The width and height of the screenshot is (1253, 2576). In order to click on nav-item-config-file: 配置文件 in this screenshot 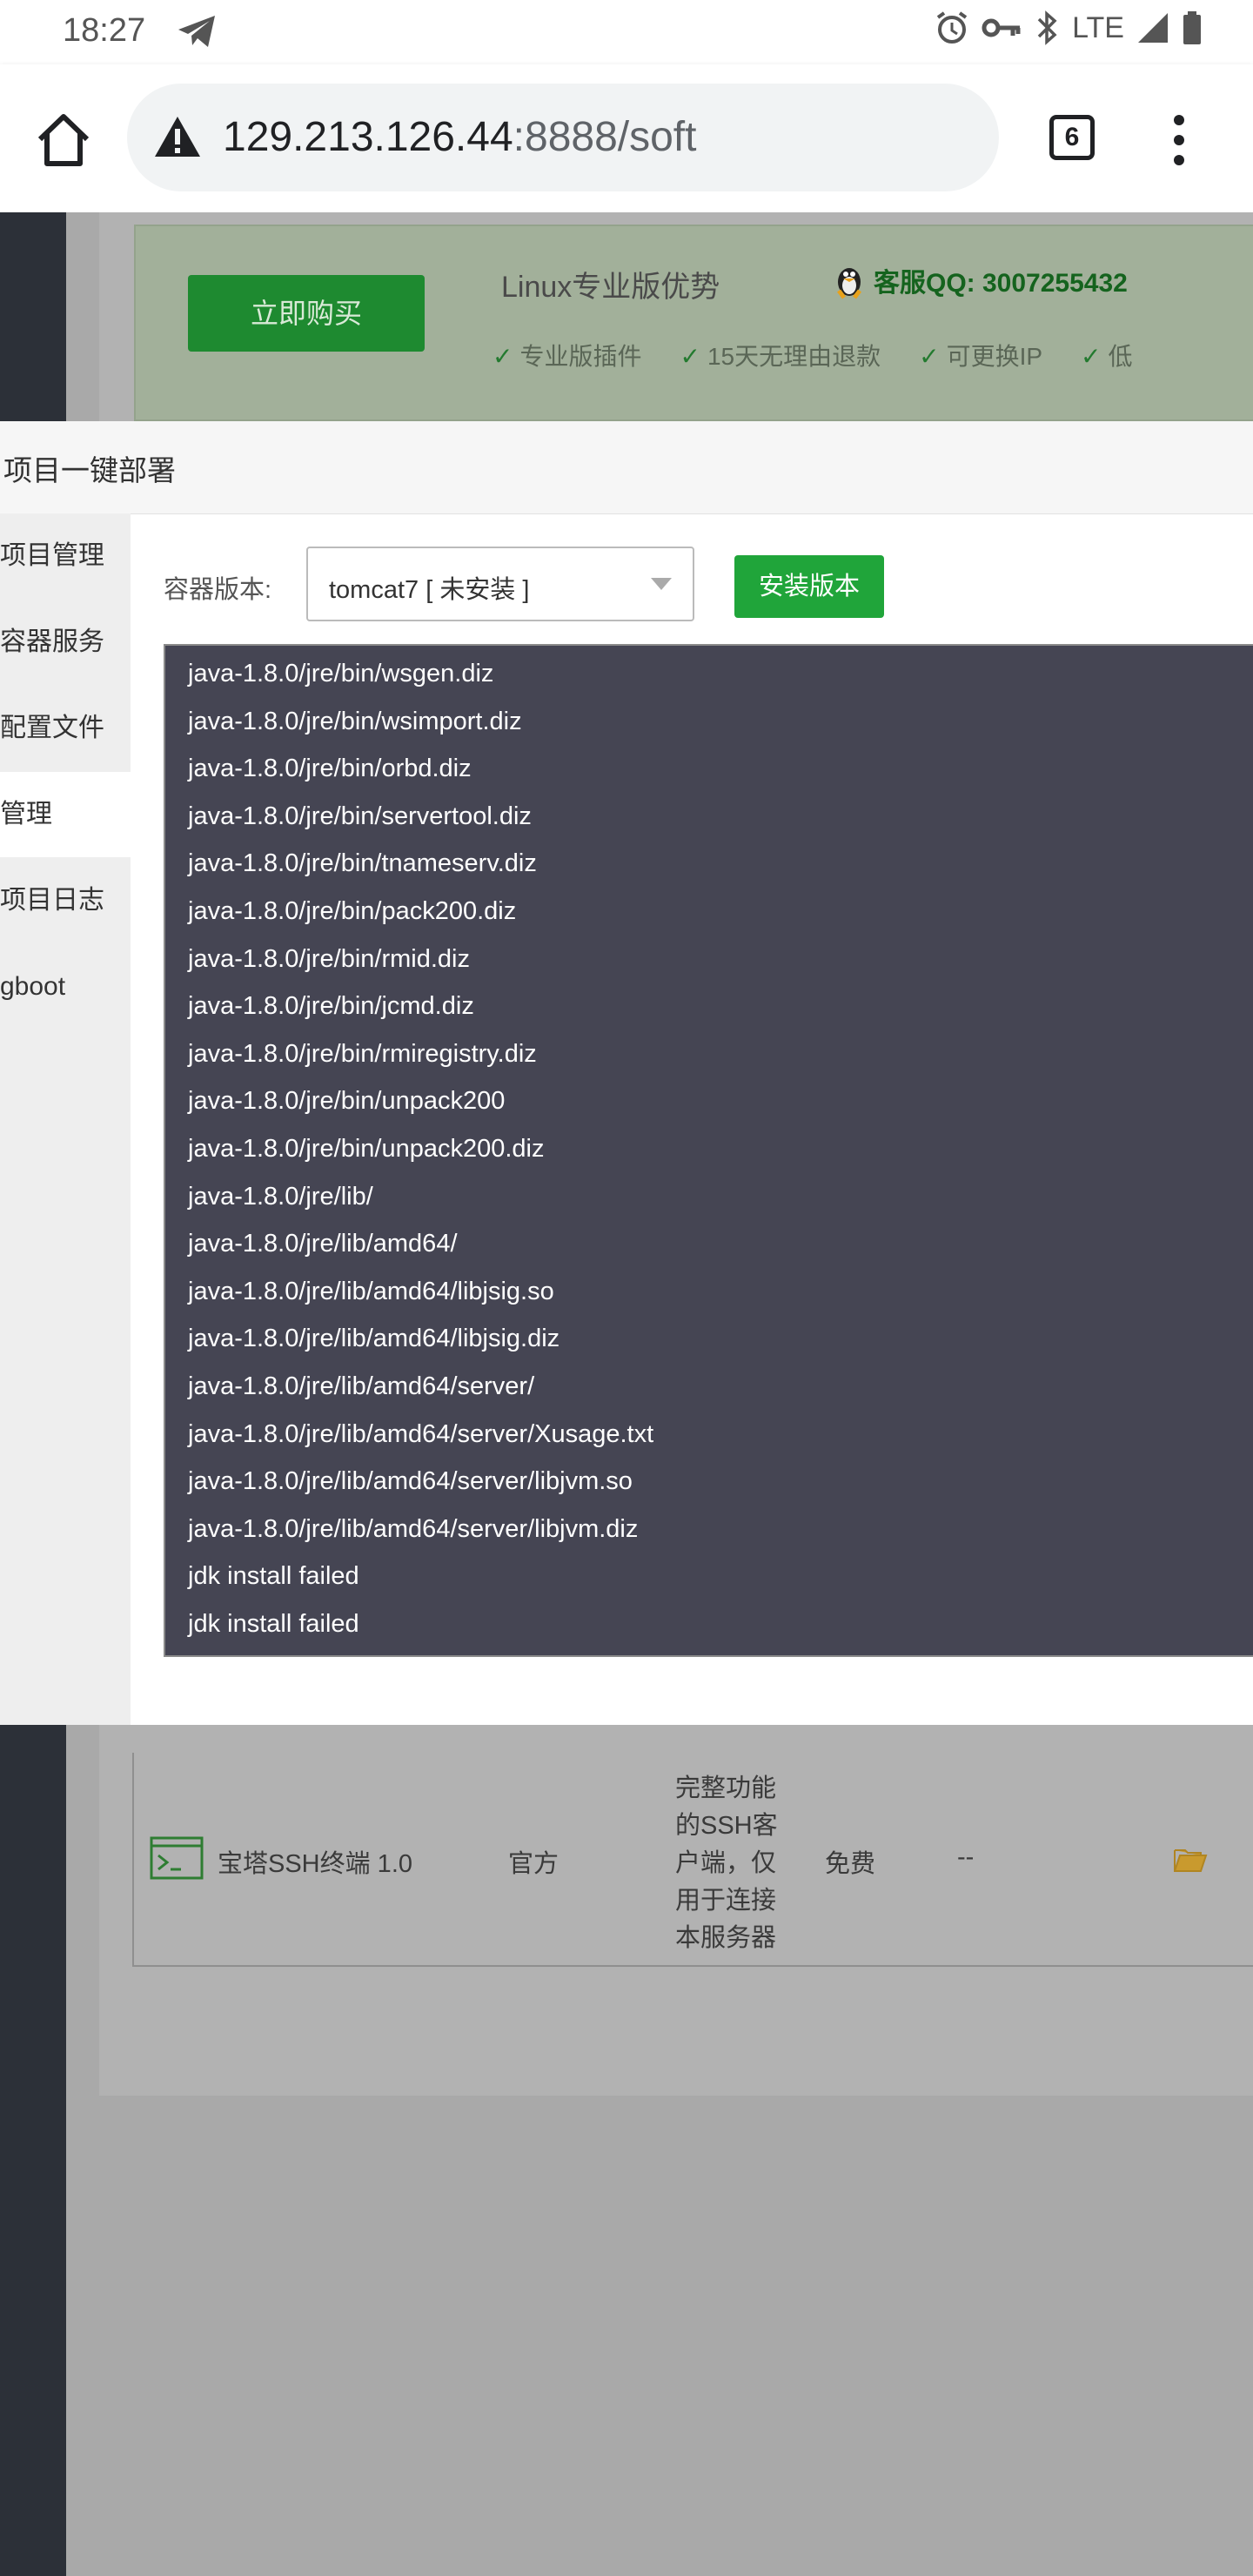, I will do `click(65, 728)`.